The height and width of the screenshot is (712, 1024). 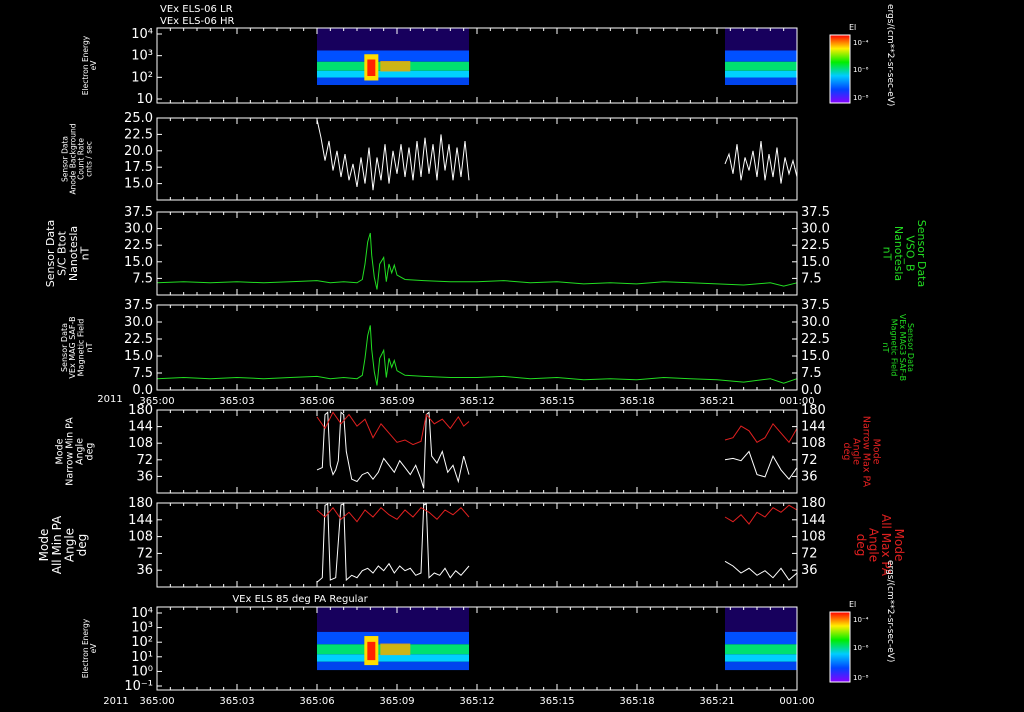 What do you see at coordinates (144, 570) in the screenshot?
I see `ytick-label-5-4: 36` at bounding box center [144, 570].